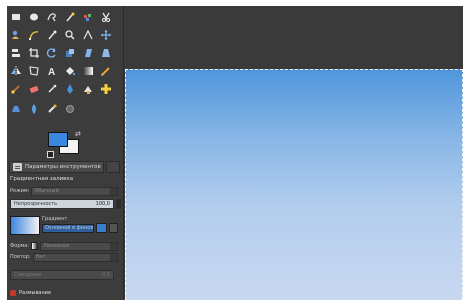 The height and width of the screenshot is (300, 466). Describe the element at coordinates (28, 275) in the screenshot. I see `offset-label: Смещение` at that location.